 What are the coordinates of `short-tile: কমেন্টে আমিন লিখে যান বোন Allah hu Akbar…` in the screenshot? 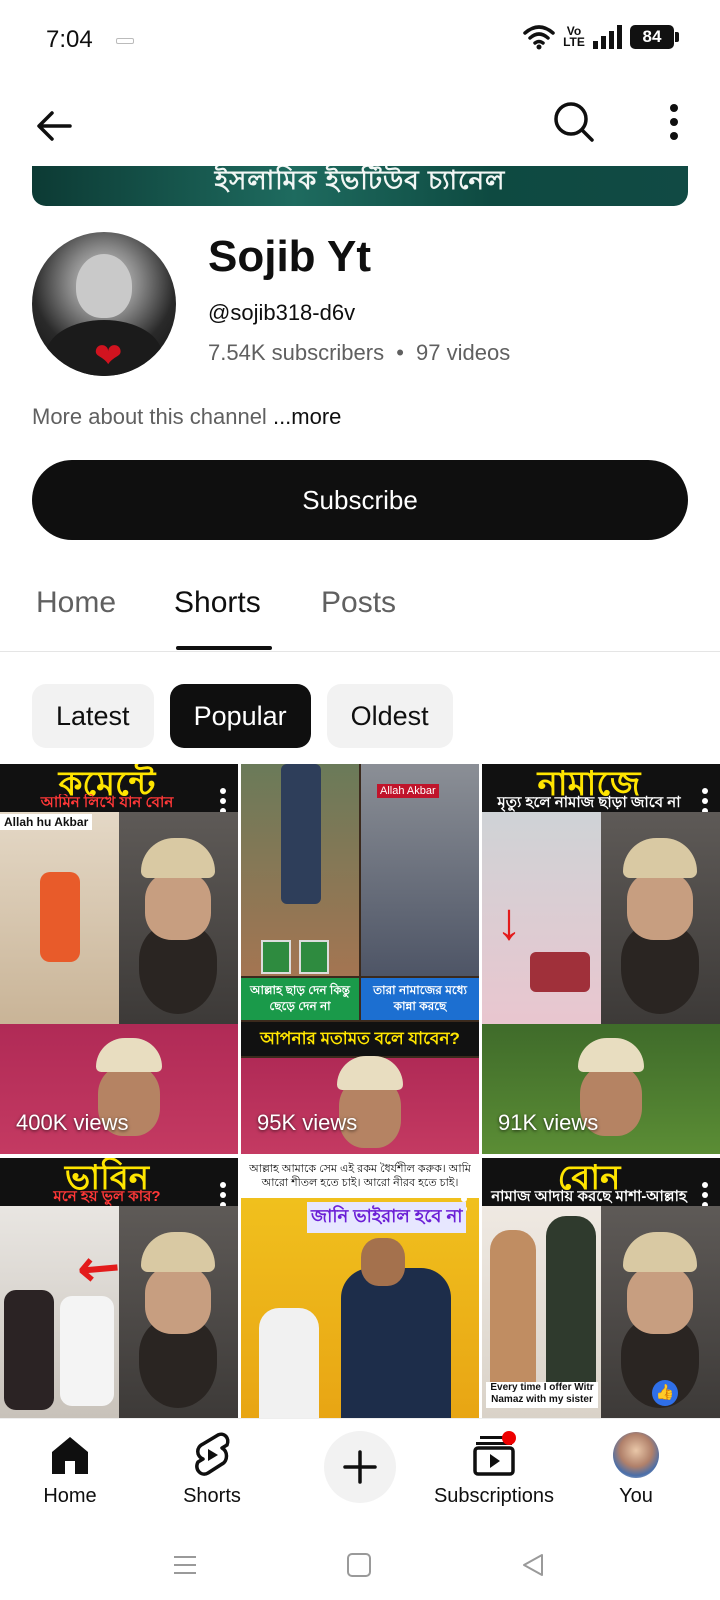 It's located at (119, 959).